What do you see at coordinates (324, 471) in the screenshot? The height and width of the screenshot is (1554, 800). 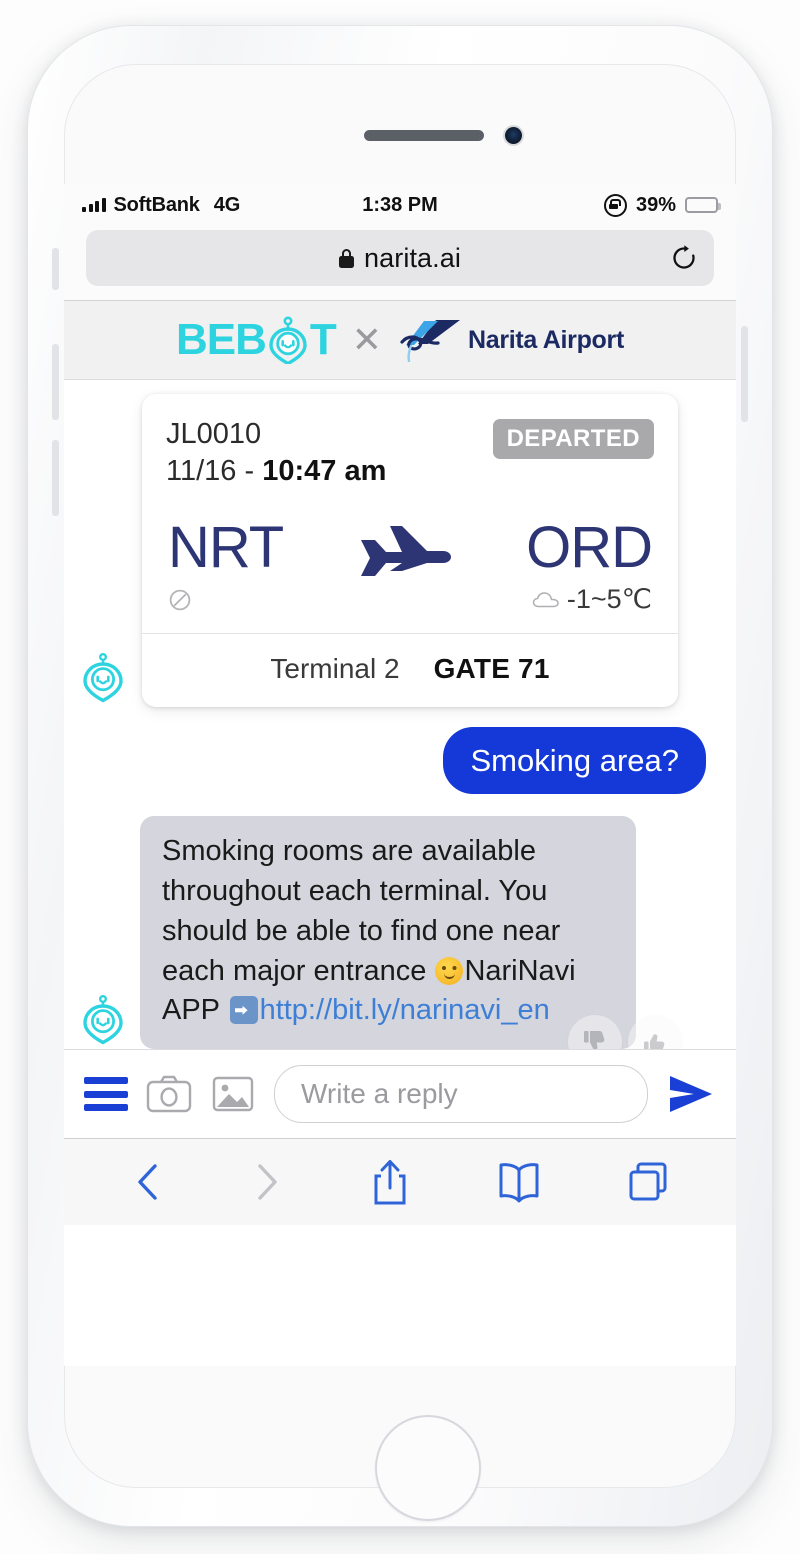 I see `flight-time: 10:47 am` at bounding box center [324, 471].